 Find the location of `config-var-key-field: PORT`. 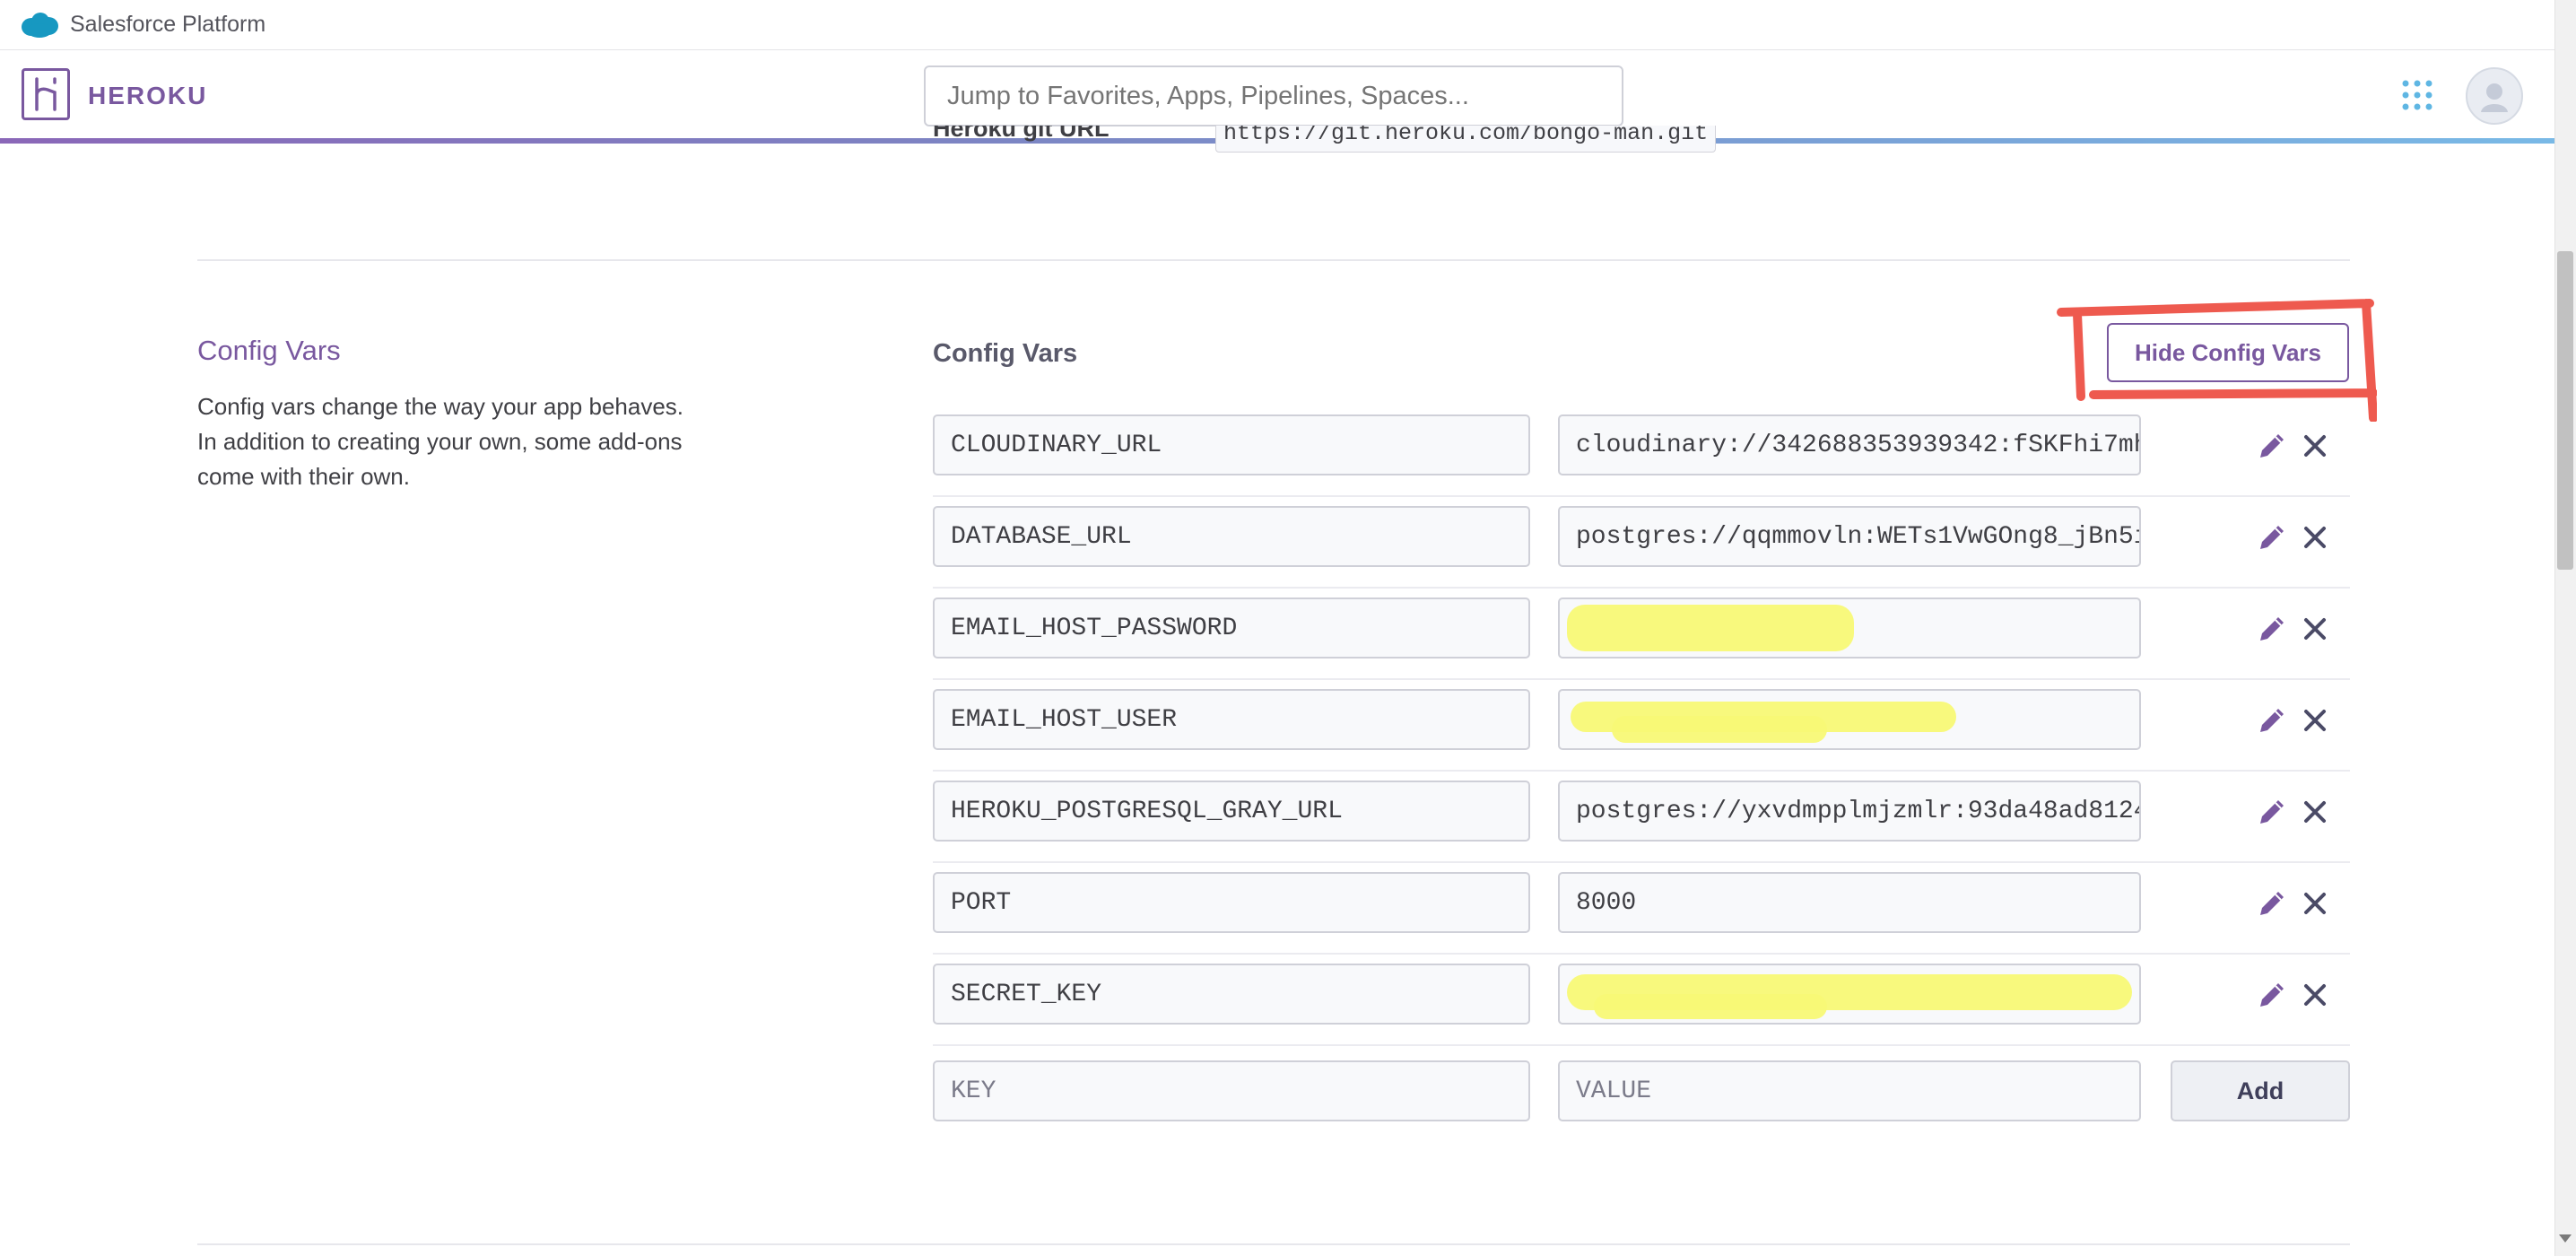

config-var-key-field: PORT is located at coordinates (1231, 902).